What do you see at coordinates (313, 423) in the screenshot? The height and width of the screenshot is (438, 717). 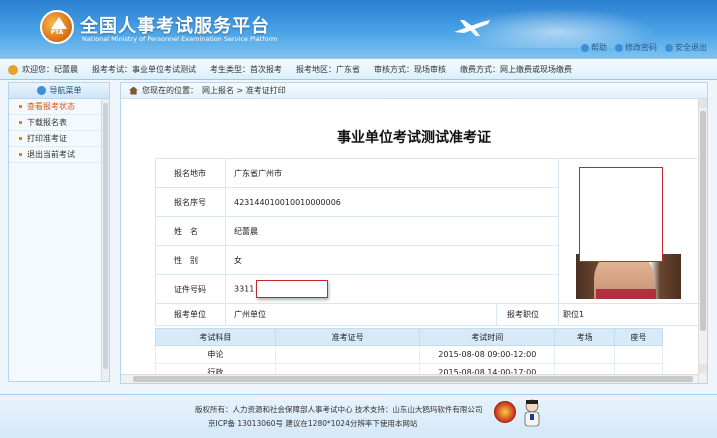 I see `icp-text: 京ICP备 13013060号 建议在1280*1024分辨率下使用本网站` at bounding box center [313, 423].